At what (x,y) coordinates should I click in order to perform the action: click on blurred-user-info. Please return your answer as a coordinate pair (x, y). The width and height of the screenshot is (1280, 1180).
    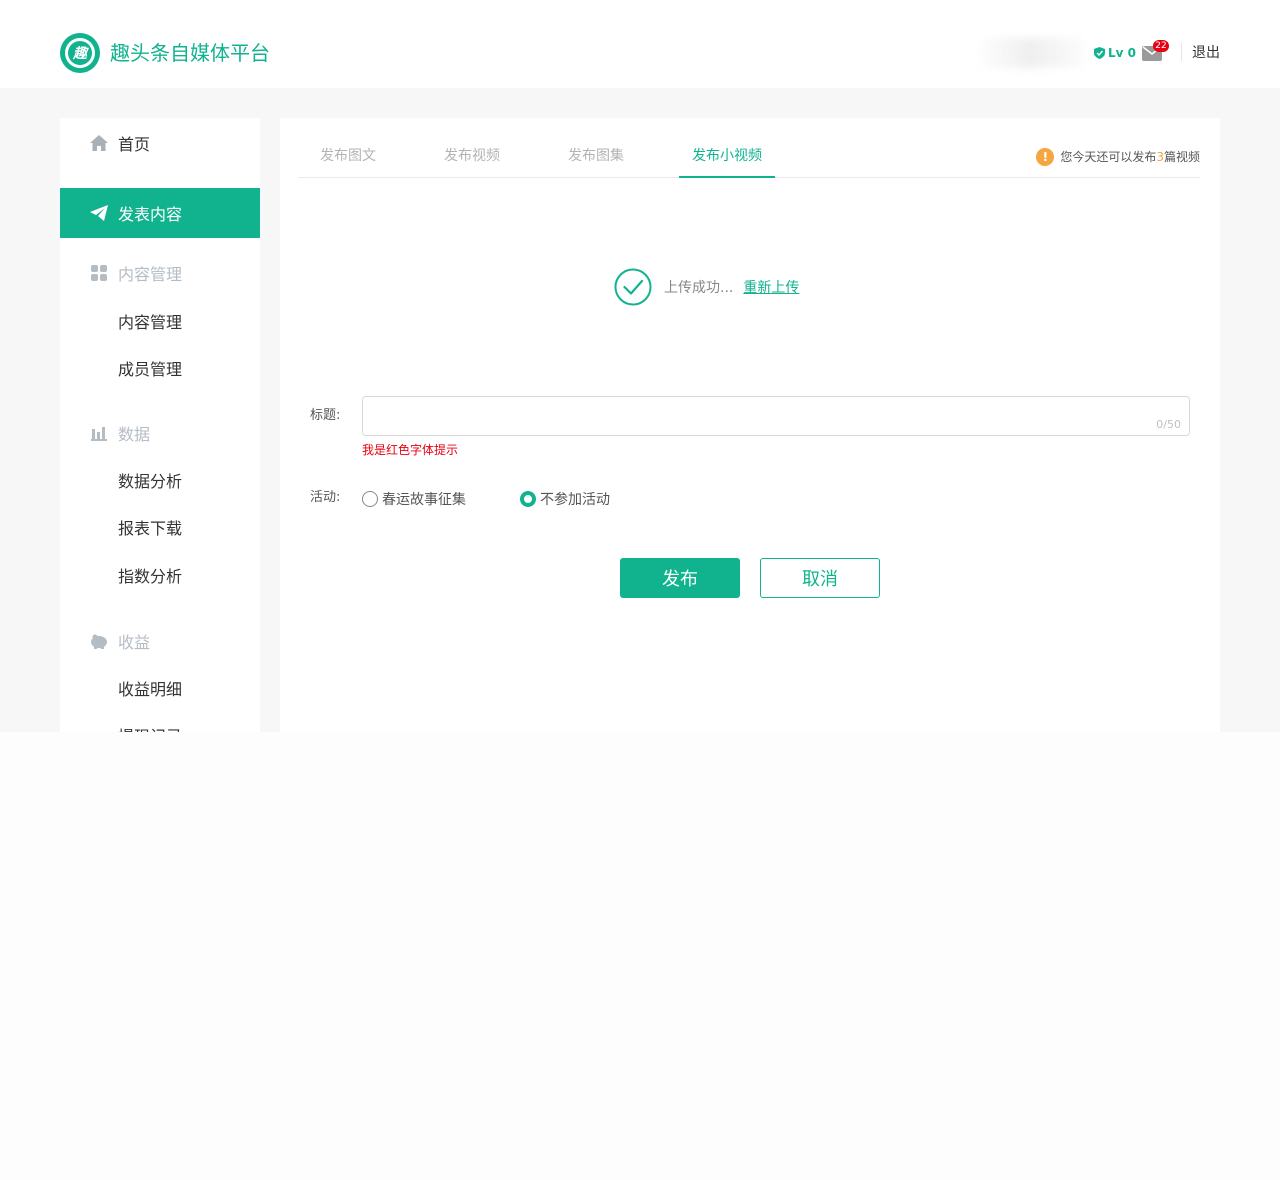
    Looking at the image, I should click on (1030, 53).